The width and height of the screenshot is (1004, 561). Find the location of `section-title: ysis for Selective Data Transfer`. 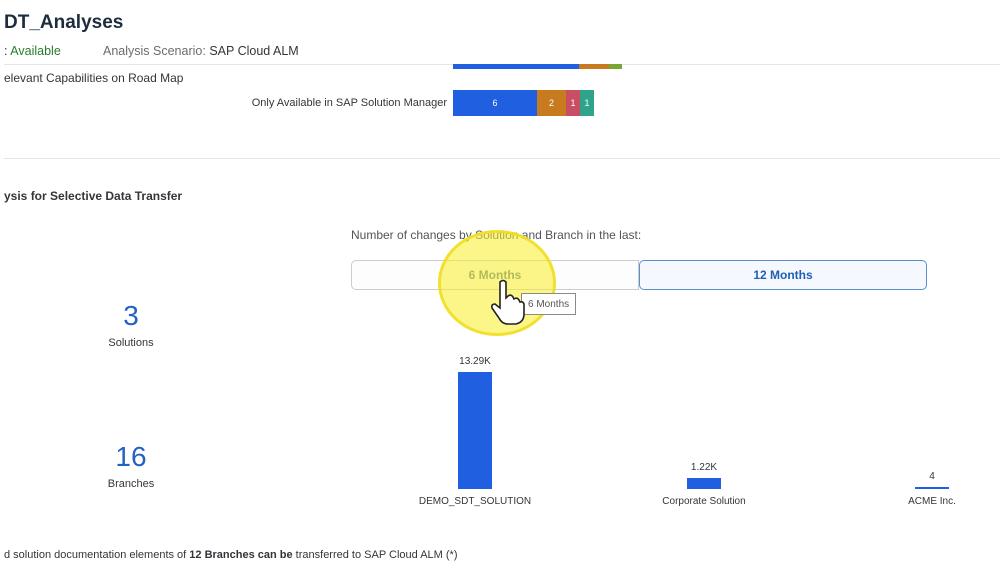

section-title: ysis for Selective Data Transfer is located at coordinates (93, 196).